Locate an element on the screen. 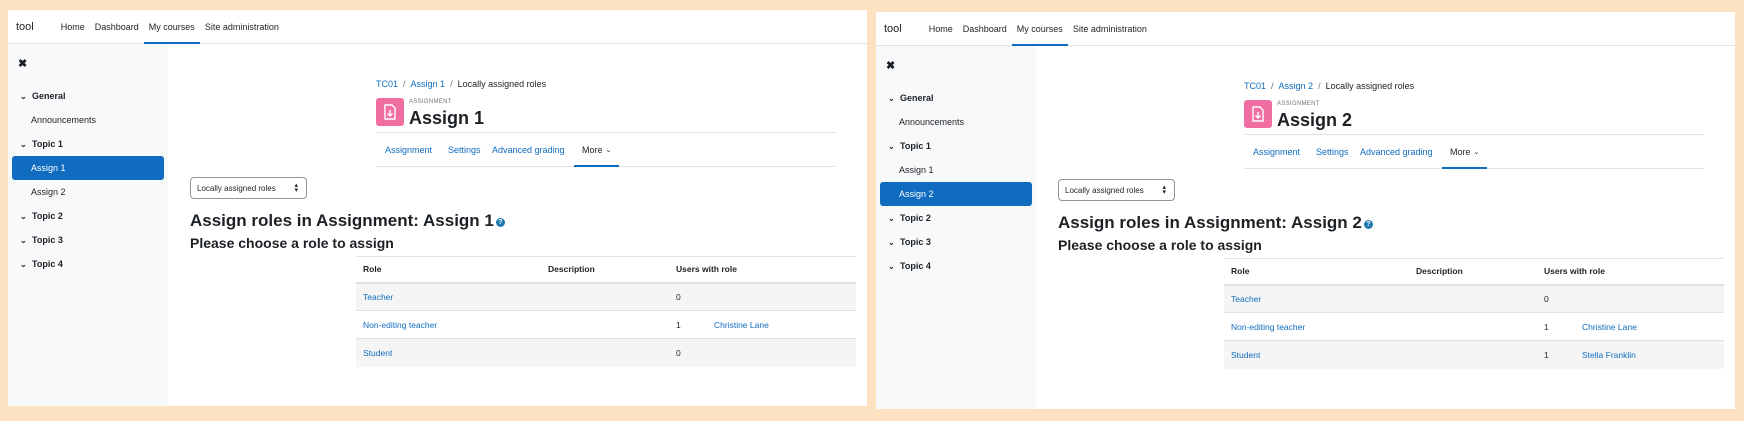 Image resolution: width=1744 pixels, height=421 pixels. table-row: Non-editing teacher 1 Christine Lane is located at coordinates (1474, 326).